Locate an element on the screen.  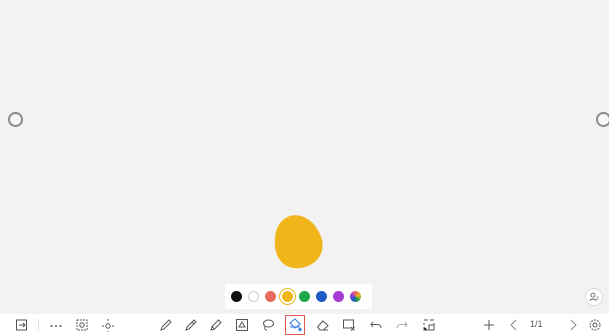
eraser-icon is located at coordinates (323, 325).